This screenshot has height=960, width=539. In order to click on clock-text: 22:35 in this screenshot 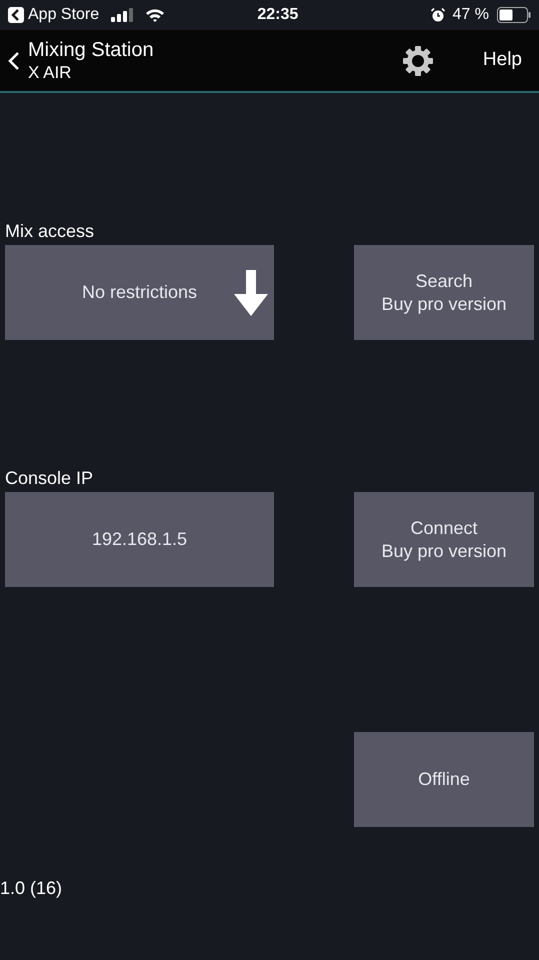, I will do `click(278, 15)`.